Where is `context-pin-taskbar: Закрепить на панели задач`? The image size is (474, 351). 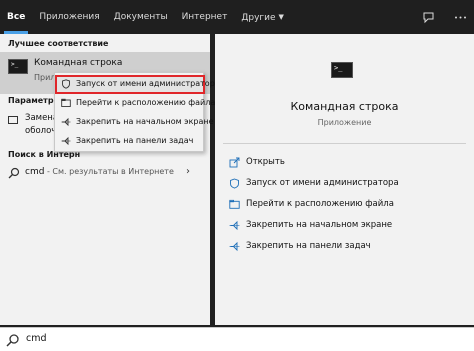 context-pin-taskbar: Закрепить на панели задач is located at coordinates (130, 141).